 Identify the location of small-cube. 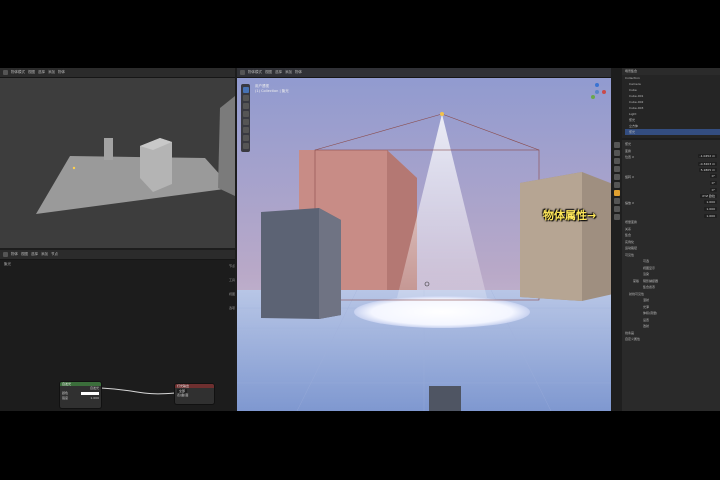
(108, 149).